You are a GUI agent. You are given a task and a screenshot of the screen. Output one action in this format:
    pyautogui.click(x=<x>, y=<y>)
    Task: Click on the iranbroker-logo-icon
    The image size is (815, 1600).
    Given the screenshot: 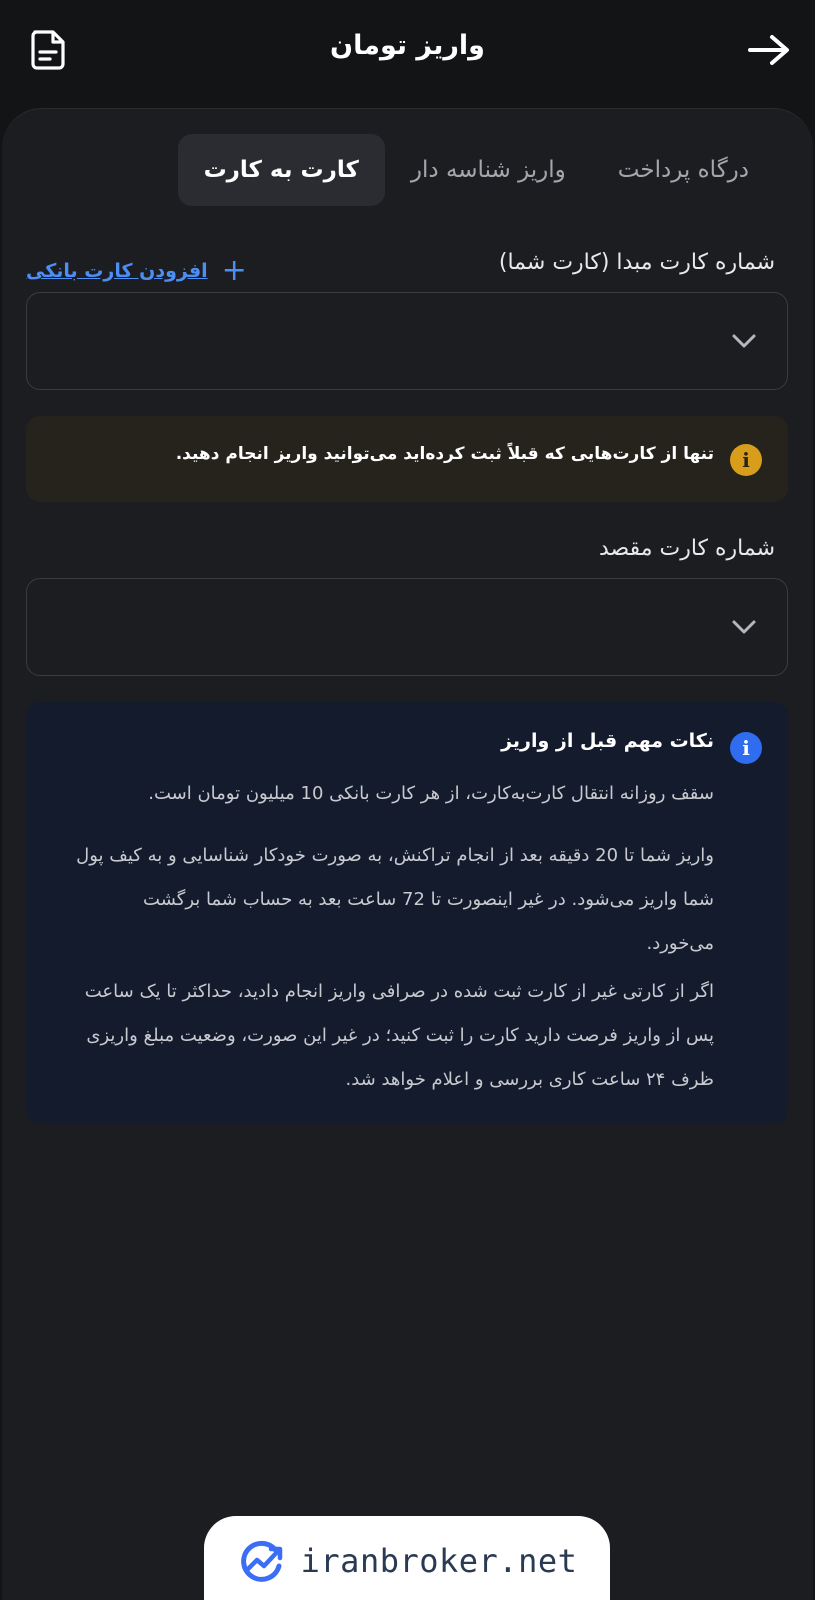 What is the action you would take?
    pyautogui.click(x=261, y=1561)
    